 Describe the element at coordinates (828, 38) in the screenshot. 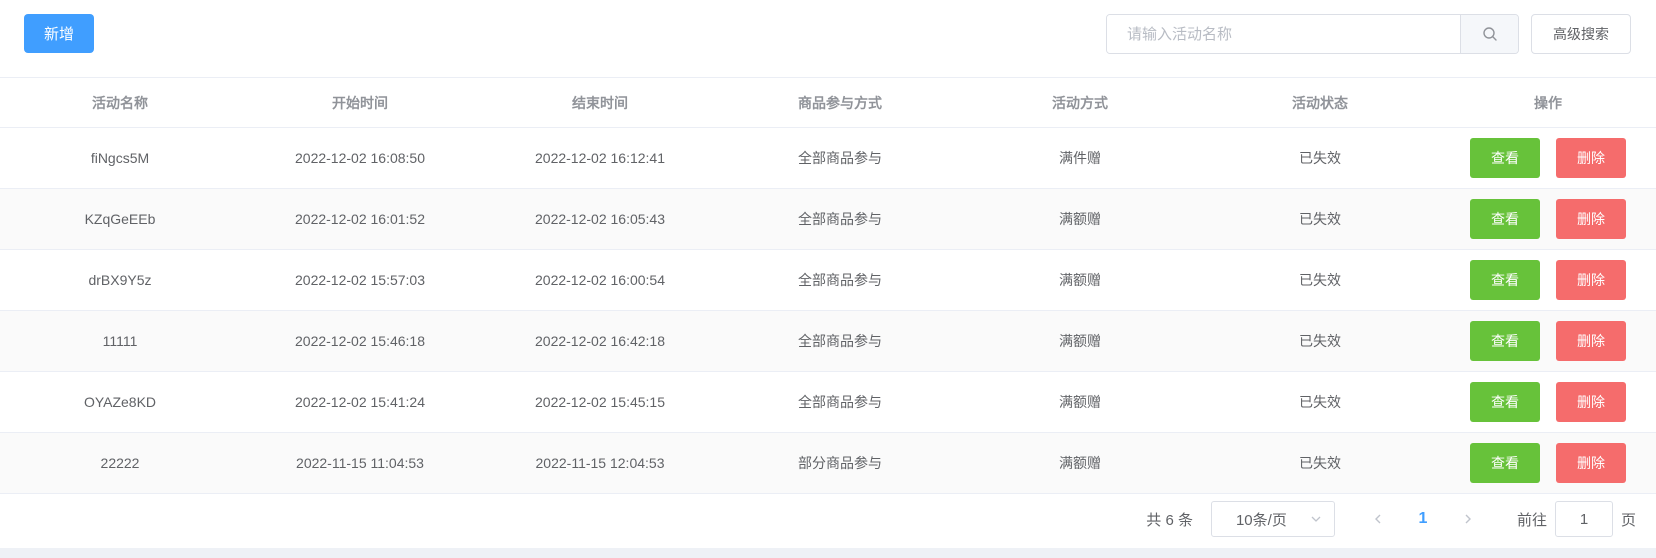

I see `toolbar: 新增 高级搜索` at that location.